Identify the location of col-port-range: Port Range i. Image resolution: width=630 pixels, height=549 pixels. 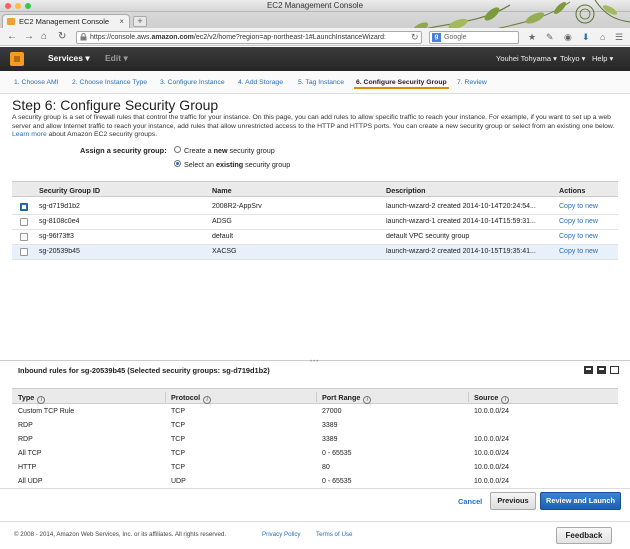
(347, 398).